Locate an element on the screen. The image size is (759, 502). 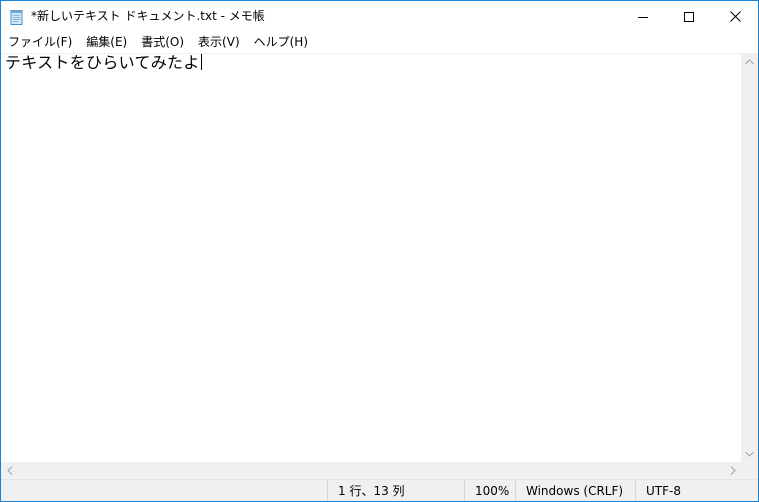
maximize-button is located at coordinates (689, 16).